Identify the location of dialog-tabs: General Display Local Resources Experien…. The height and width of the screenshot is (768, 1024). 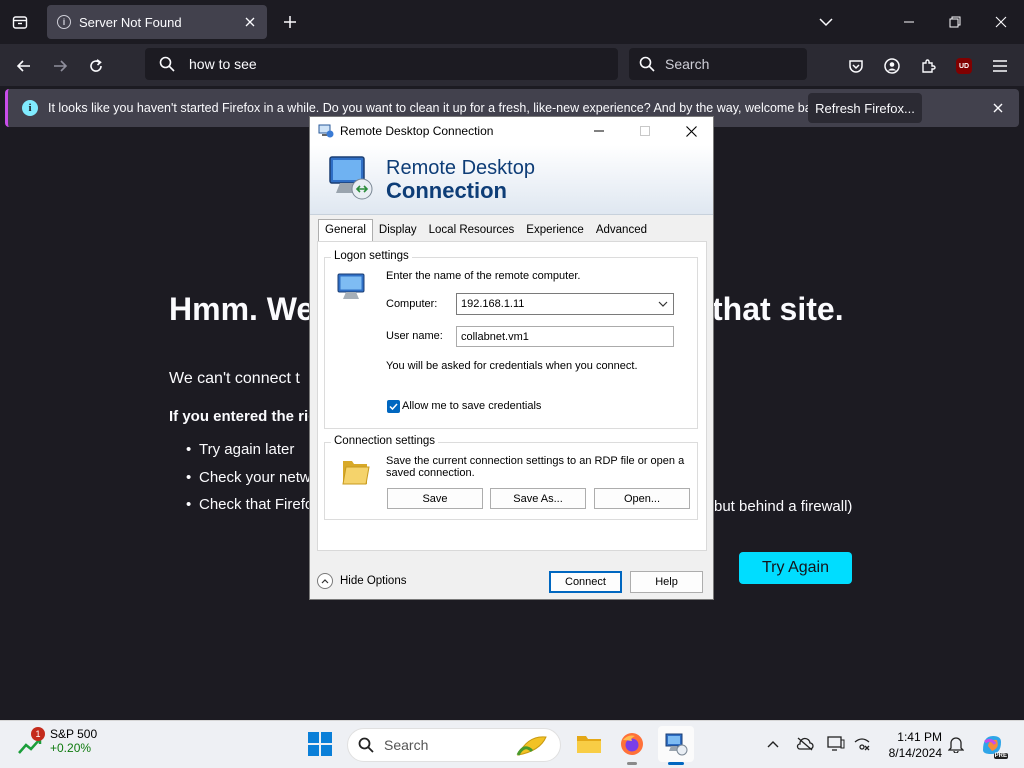
(485, 230).